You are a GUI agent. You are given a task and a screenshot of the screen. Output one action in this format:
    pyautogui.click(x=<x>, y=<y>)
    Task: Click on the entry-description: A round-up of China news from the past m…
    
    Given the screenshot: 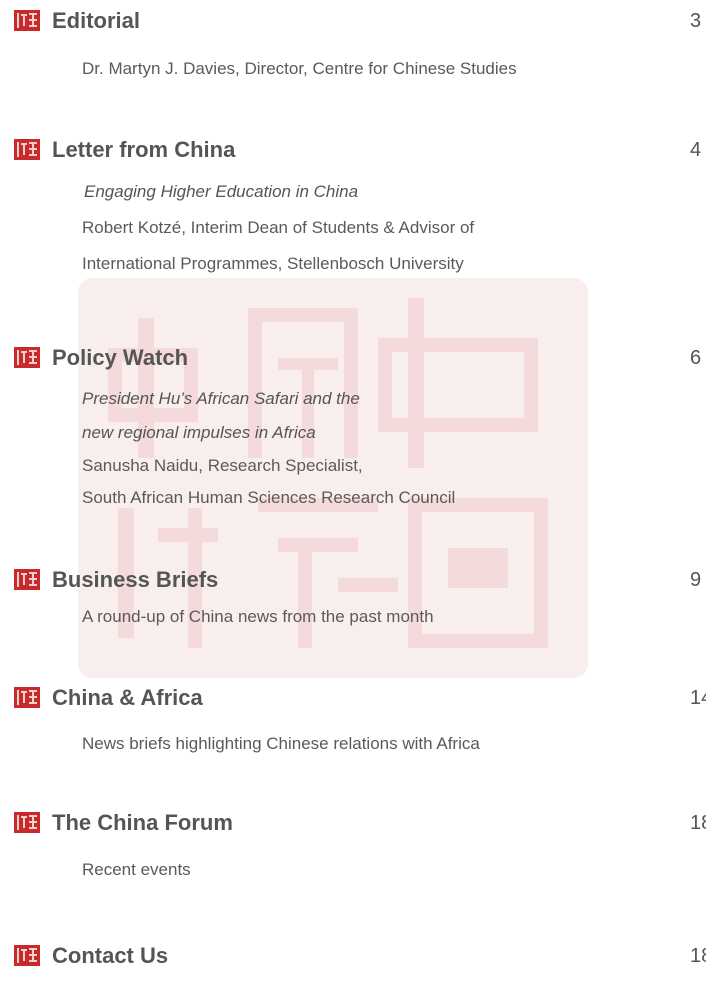 What is the action you would take?
    pyautogui.click(x=258, y=616)
    